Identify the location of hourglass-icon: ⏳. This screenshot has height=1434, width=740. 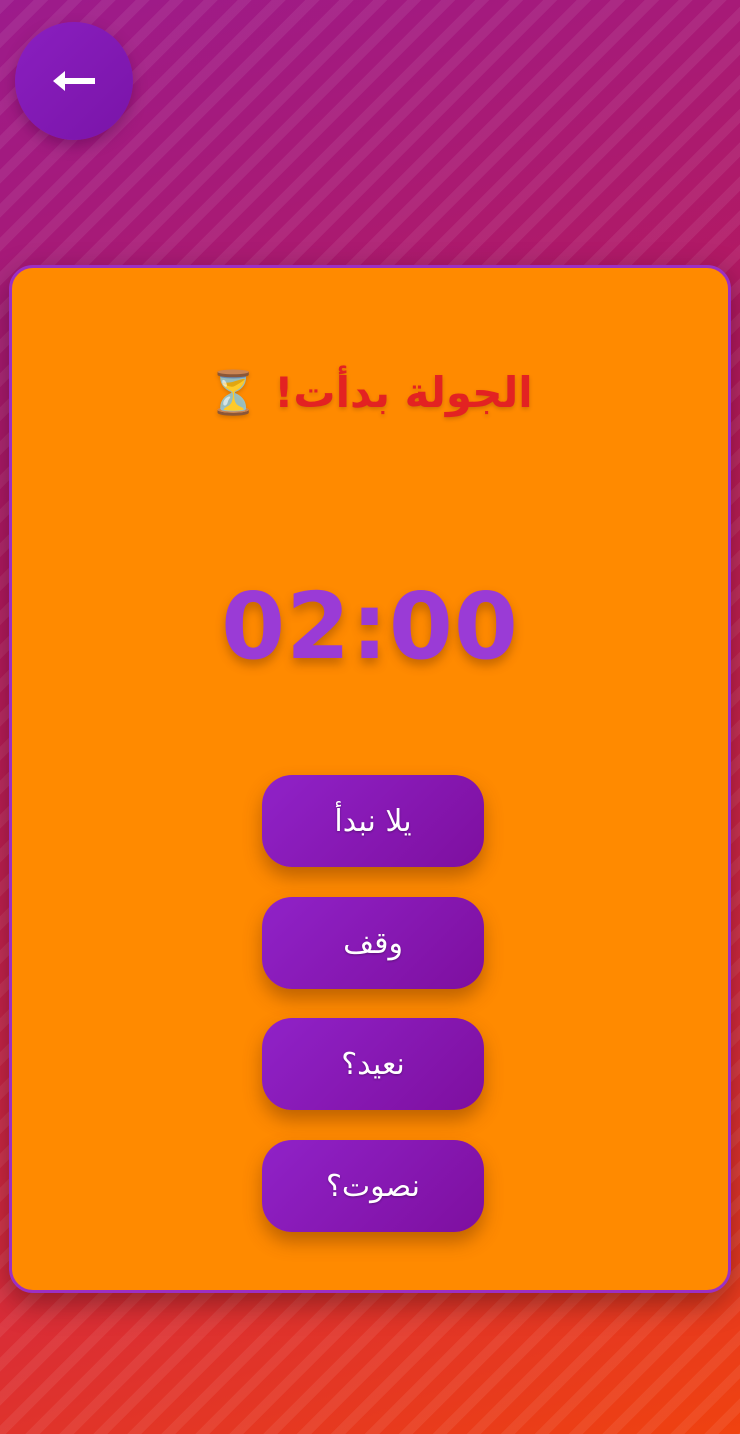
(233, 392).